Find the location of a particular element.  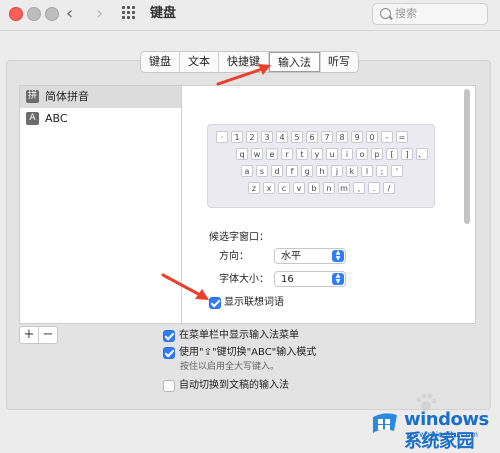

keyboard-key: y is located at coordinates (317, 154).